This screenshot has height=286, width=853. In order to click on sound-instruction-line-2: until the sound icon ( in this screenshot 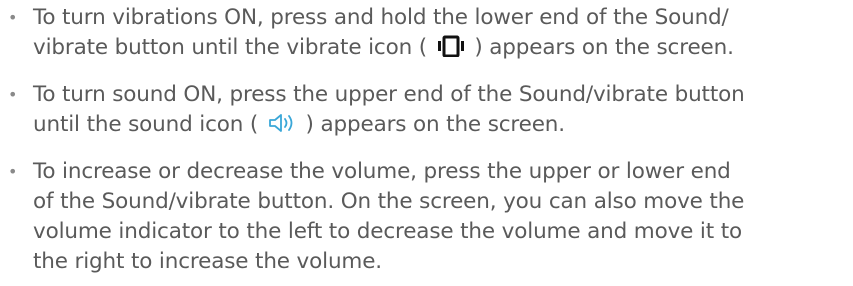, I will do `click(149, 124)`.